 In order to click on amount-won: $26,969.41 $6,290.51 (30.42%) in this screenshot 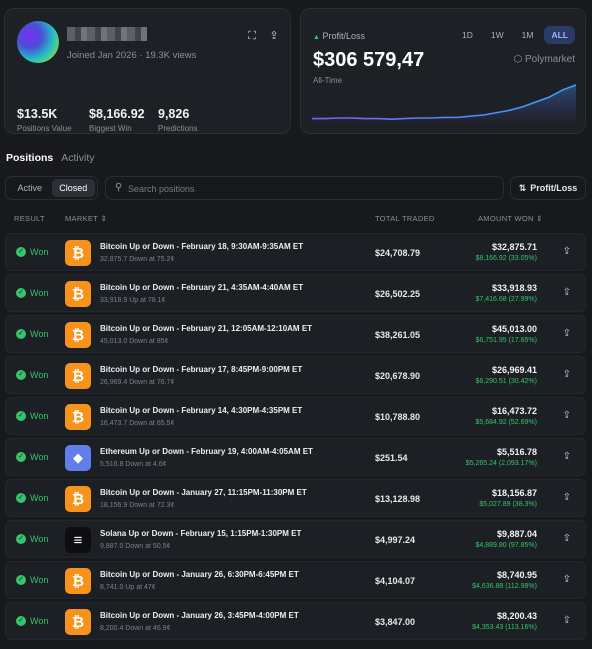, I will do `click(507, 375)`.